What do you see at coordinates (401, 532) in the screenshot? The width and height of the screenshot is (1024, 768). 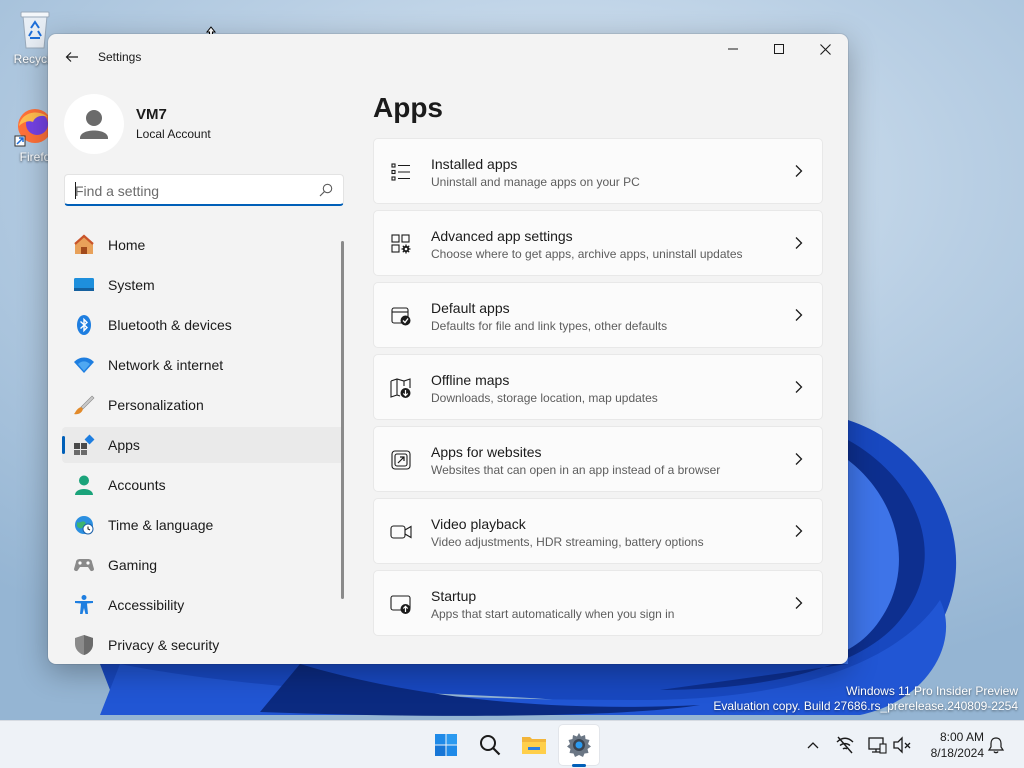 I see `video-icon` at bounding box center [401, 532].